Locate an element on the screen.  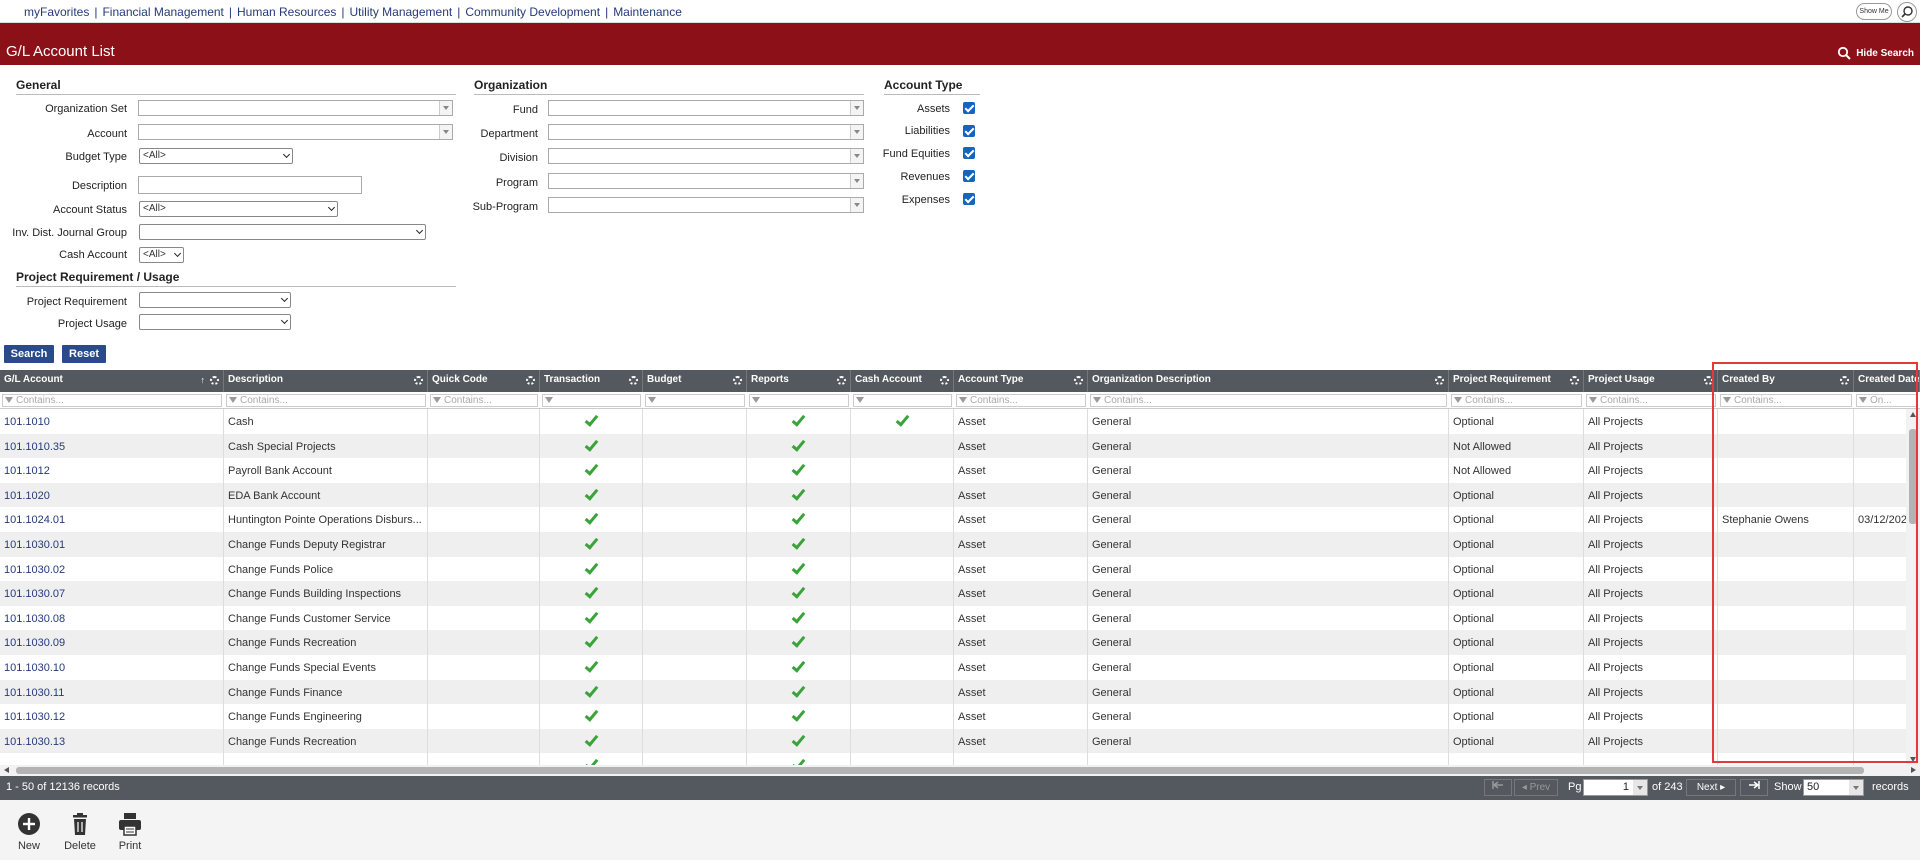
cell-gl-account: 101.1030.12 is located at coordinates (112, 716).